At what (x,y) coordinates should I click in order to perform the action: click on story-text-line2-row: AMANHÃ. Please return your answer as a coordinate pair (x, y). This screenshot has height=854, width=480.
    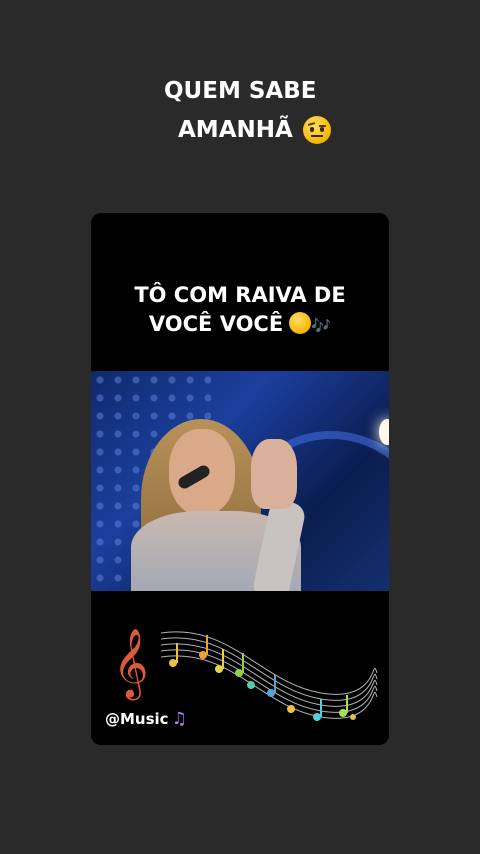
    Looking at the image, I should click on (254, 130).